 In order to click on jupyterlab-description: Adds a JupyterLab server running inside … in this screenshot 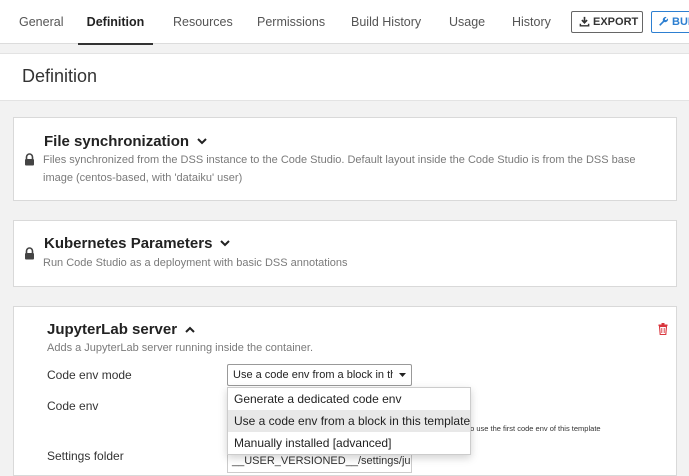, I will do `click(180, 348)`.